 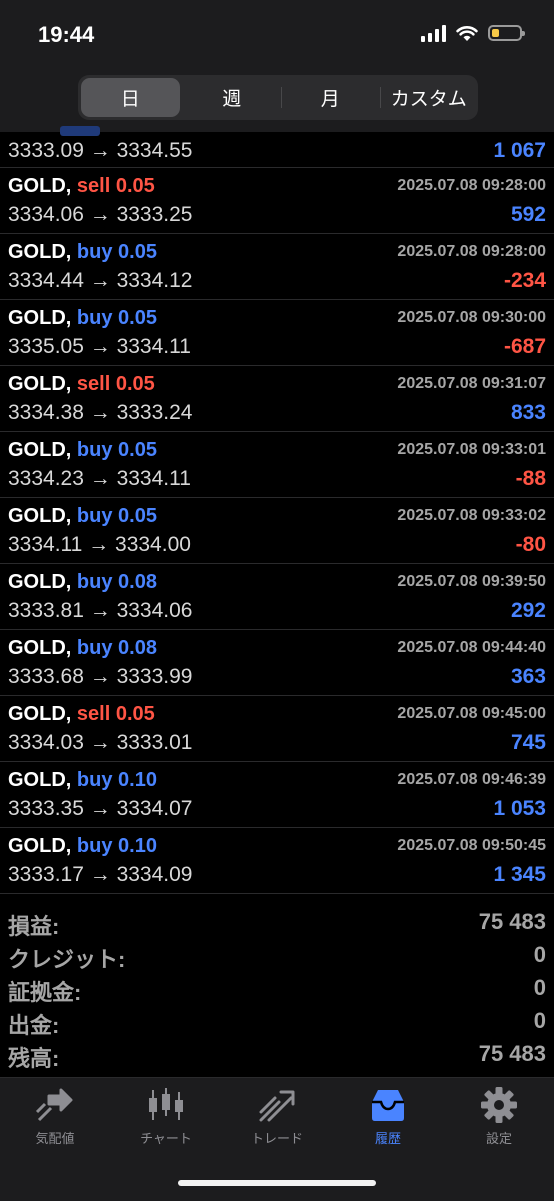 I want to click on tab-chart: チャート, so click(x=166, y=1116).